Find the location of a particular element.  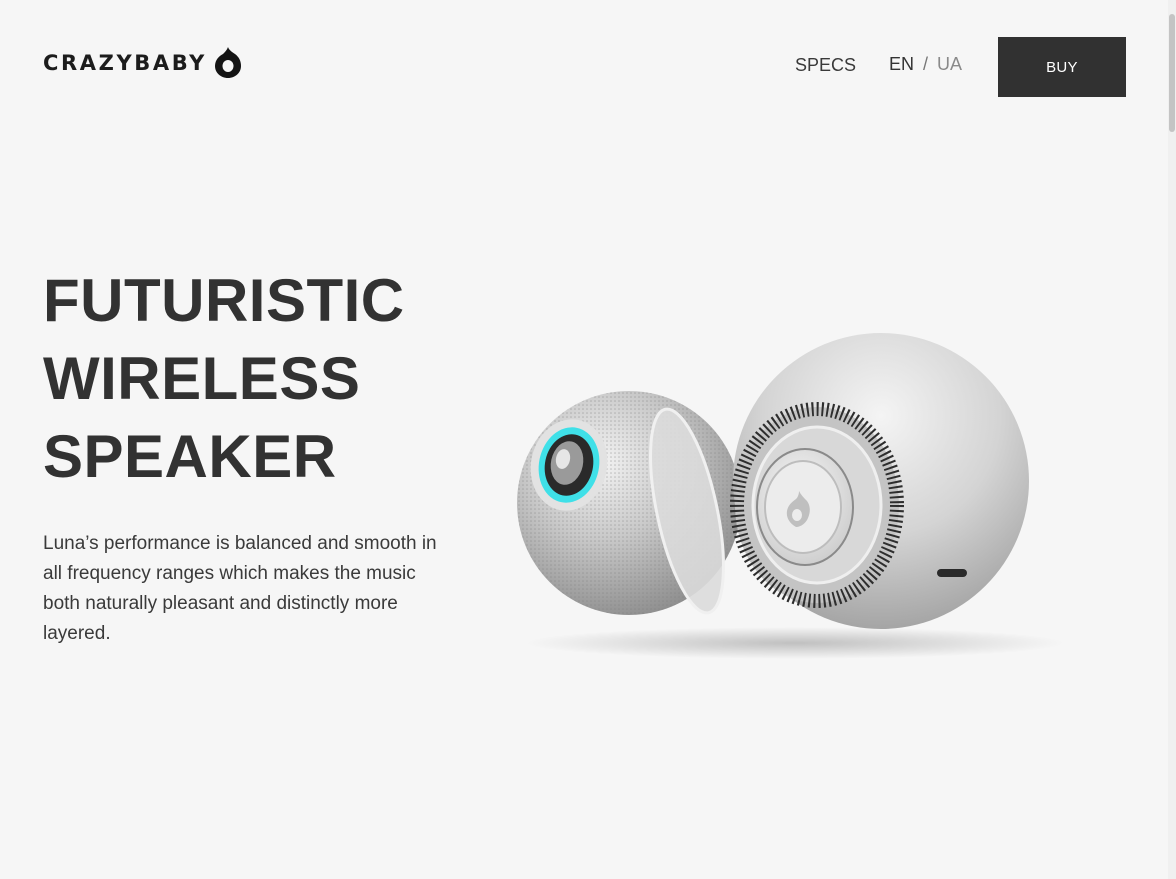

logo-text: CRAZYBABY is located at coordinates (125, 62).